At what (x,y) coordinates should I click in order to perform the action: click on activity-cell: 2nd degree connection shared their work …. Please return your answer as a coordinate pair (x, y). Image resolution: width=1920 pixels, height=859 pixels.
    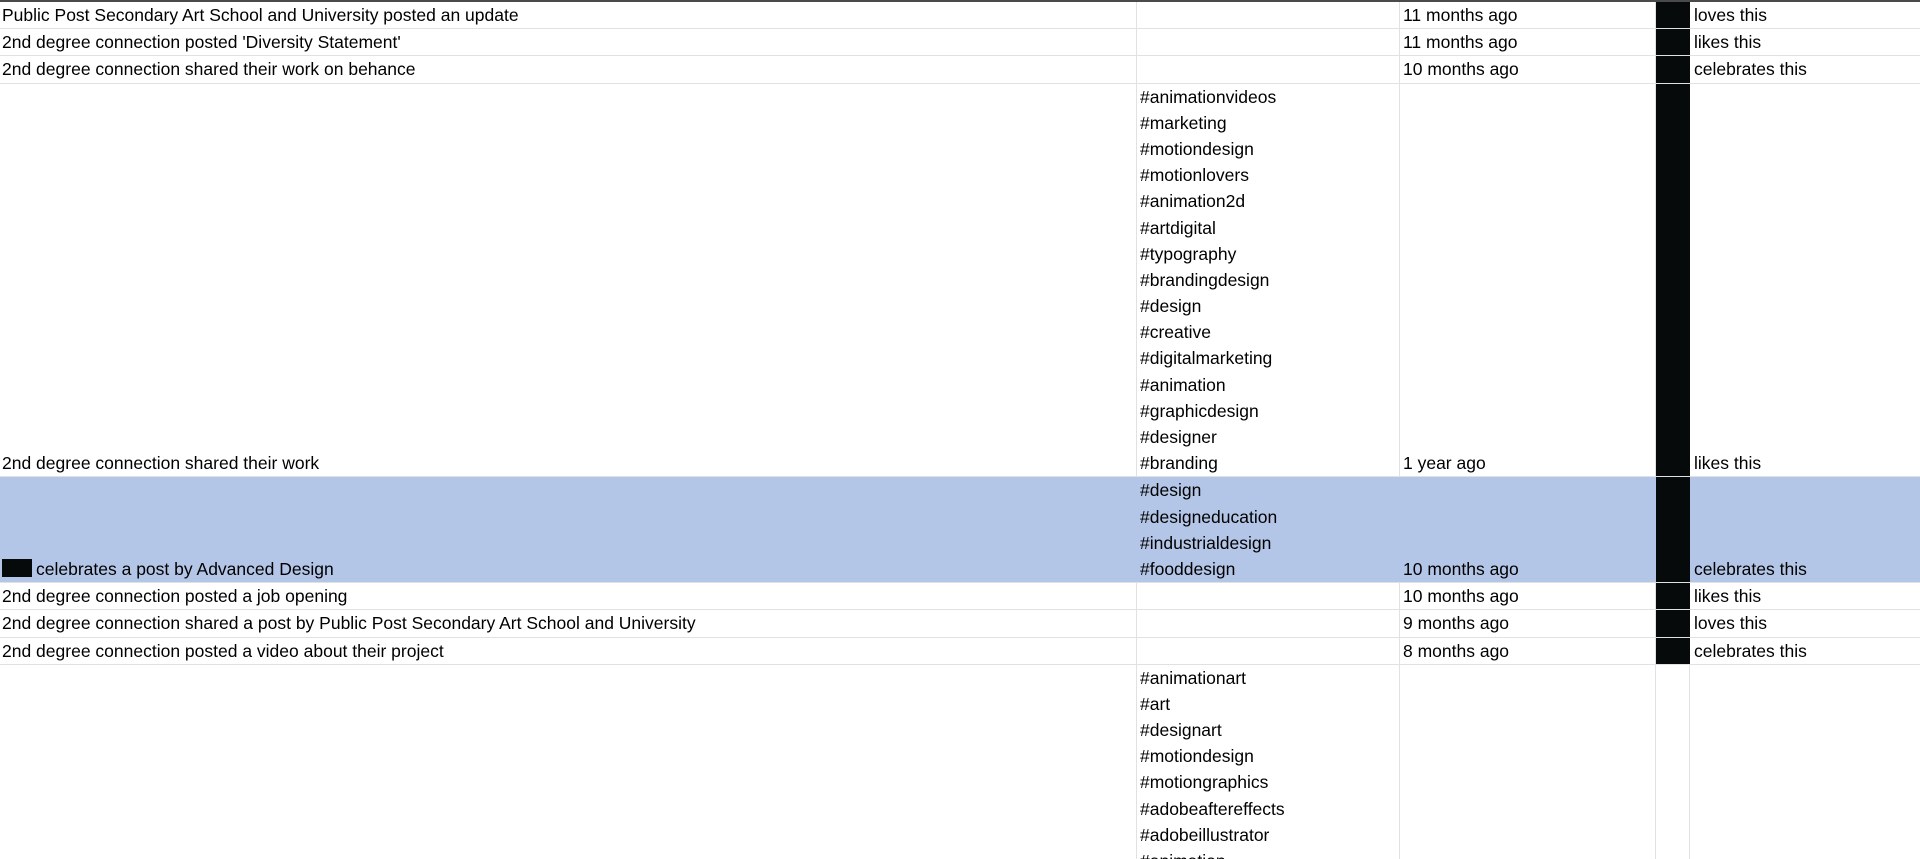
    Looking at the image, I should click on (568, 69).